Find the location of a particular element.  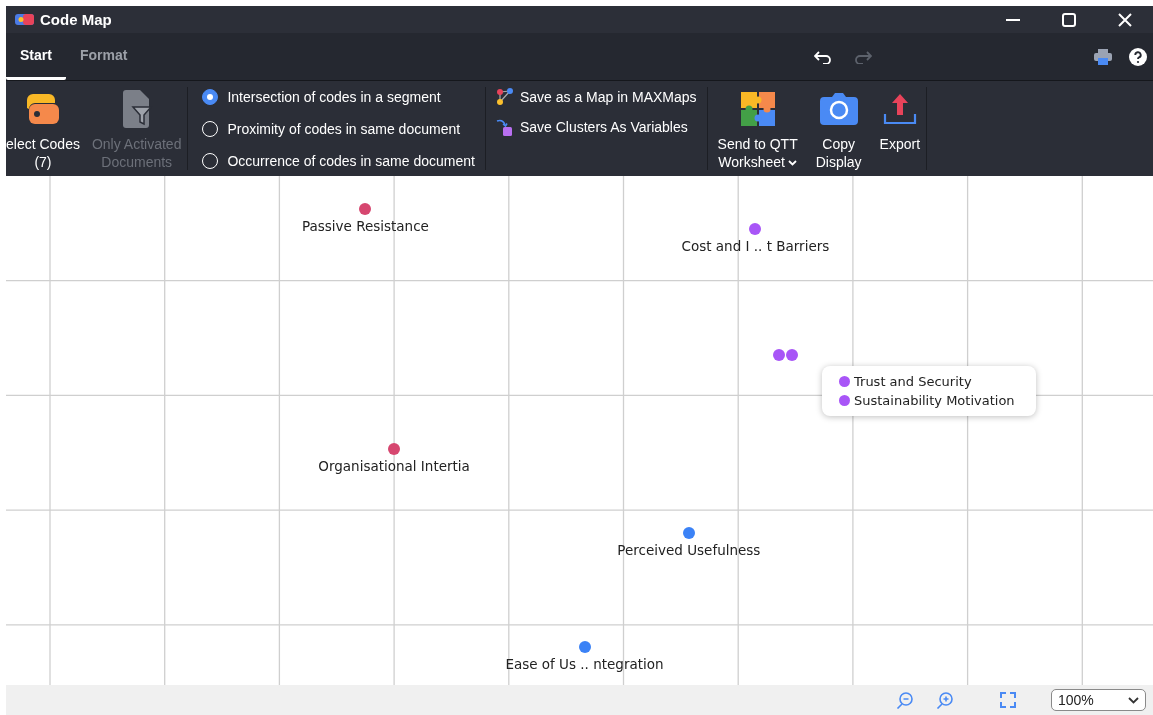

code-label: Organisational Intertia is located at coordinates (394, 466).